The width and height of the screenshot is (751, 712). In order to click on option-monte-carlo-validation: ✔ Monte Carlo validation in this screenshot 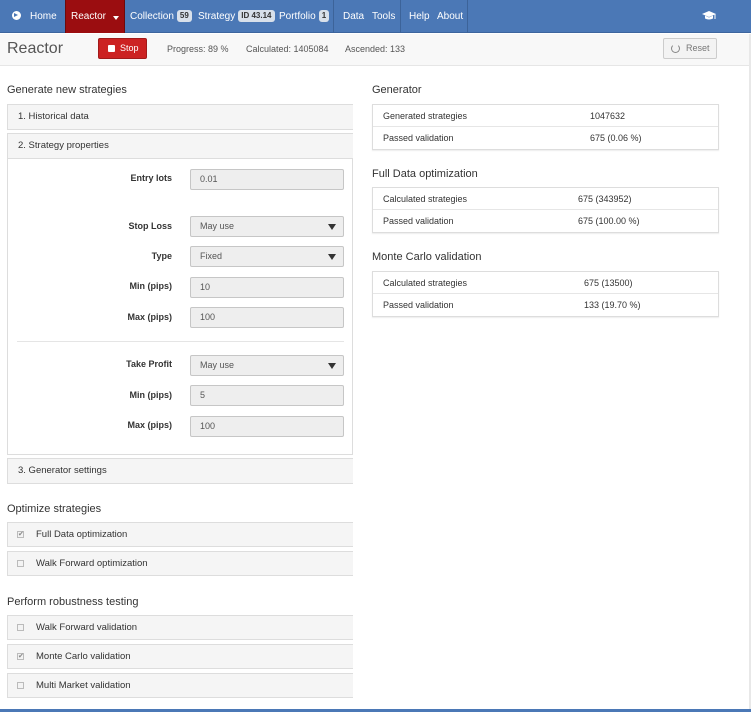, I will do `click(180, 656)`.